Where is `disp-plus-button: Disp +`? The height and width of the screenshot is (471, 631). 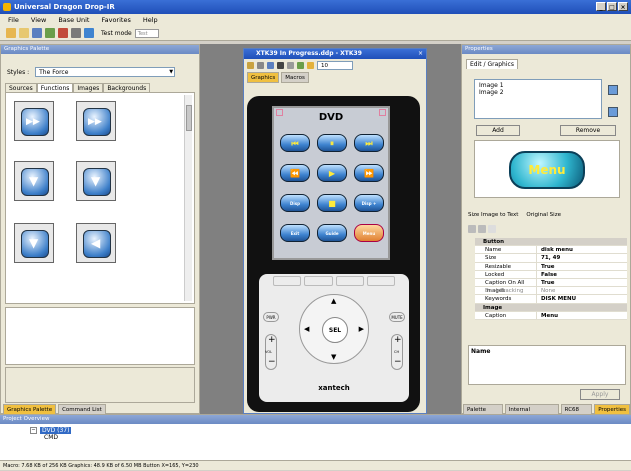
disp-plus-button: Disp + is located at coordinates (369, 203).